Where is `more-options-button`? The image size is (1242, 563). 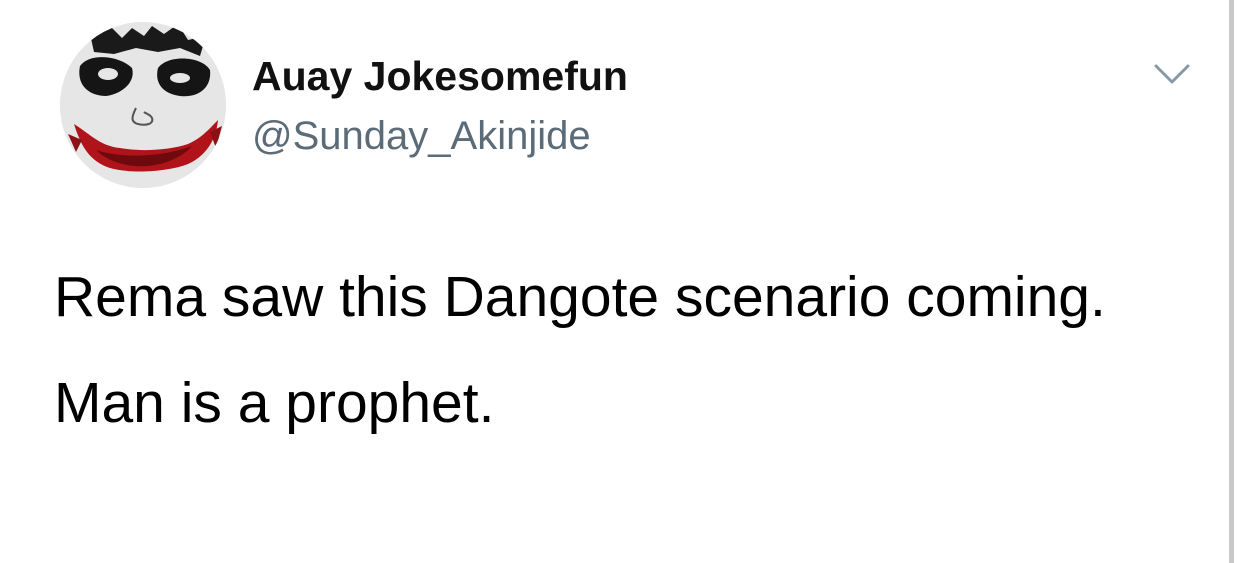
more-options-button is located at coordinates (1172, 74).